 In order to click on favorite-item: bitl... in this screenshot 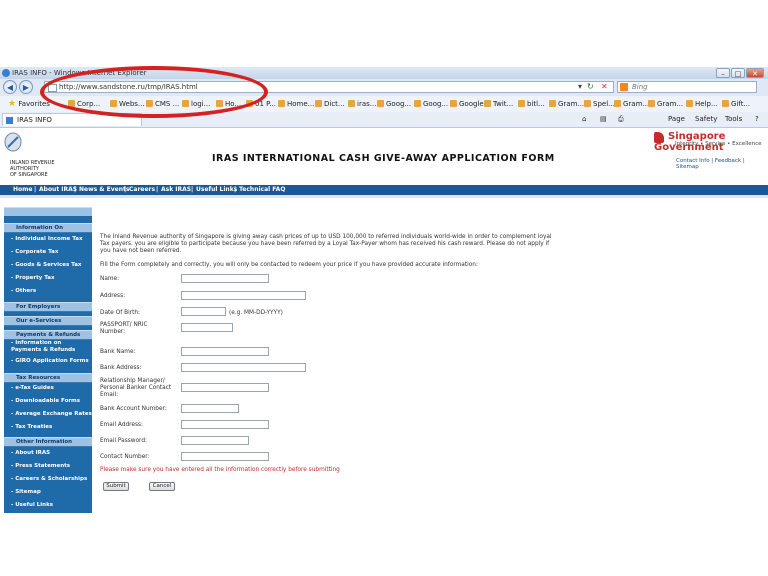, I will do `click(531, 104)`.